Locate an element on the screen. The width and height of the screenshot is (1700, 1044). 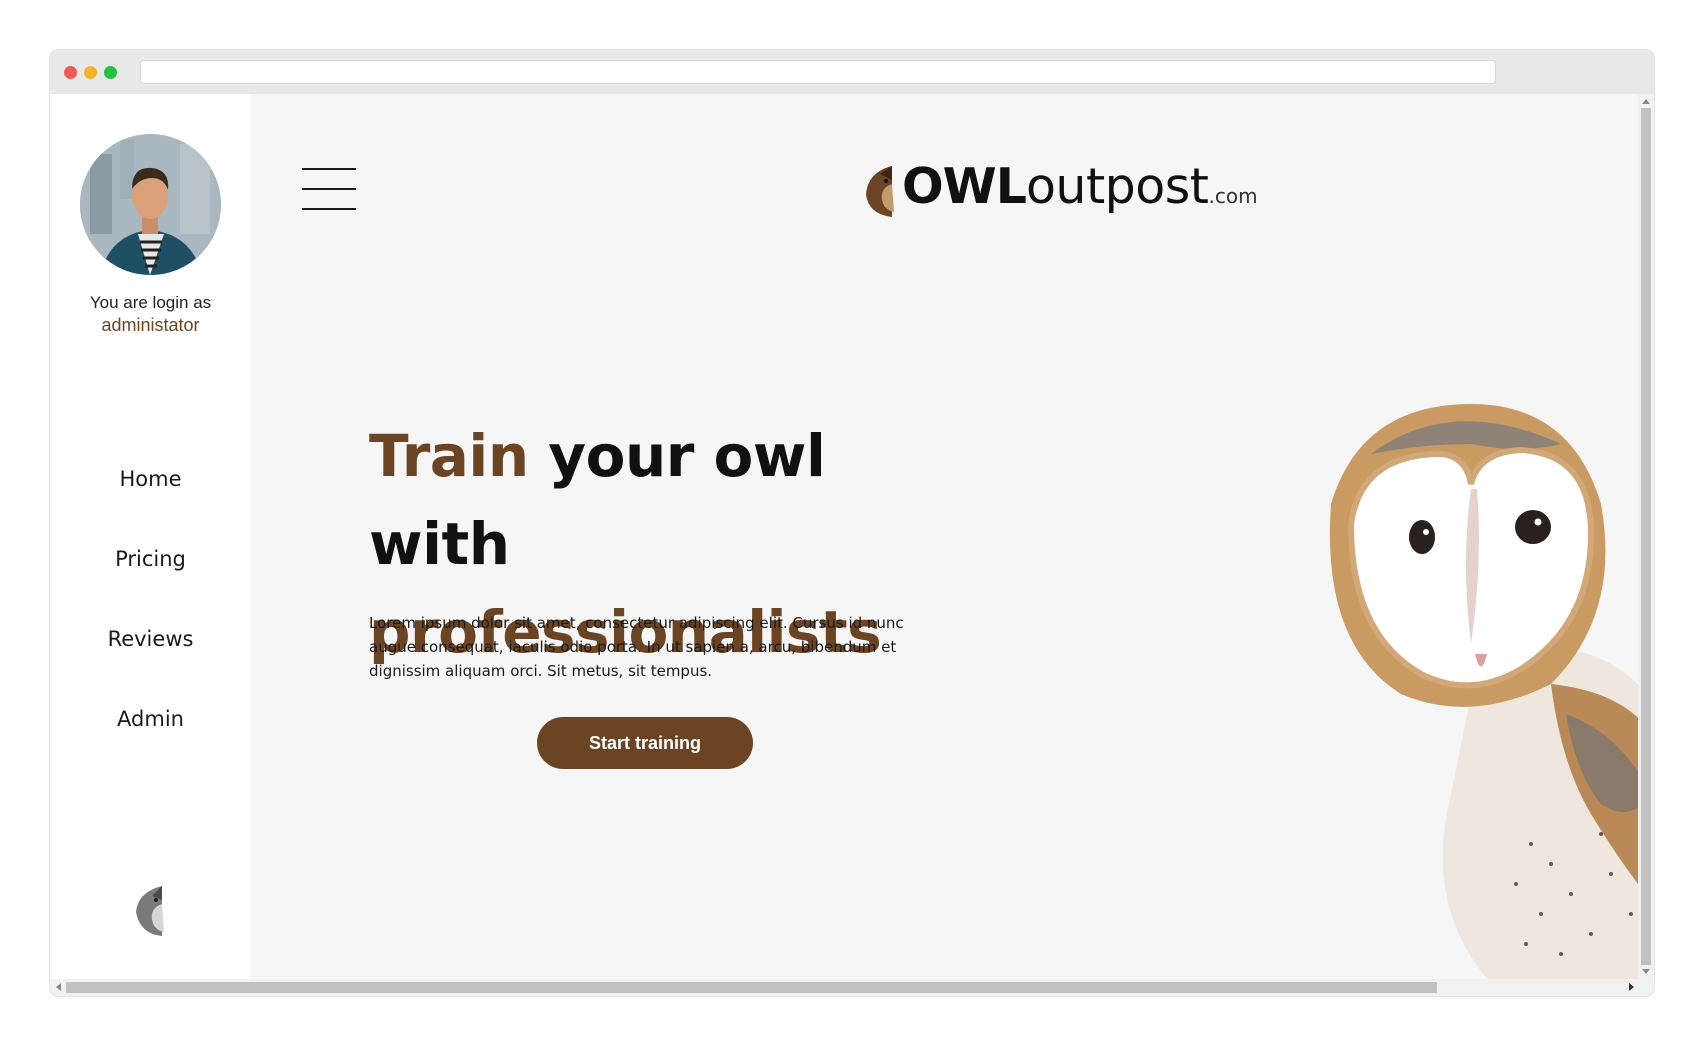
nav-item-reviews: Reviews is located at coordinates (150, 664).